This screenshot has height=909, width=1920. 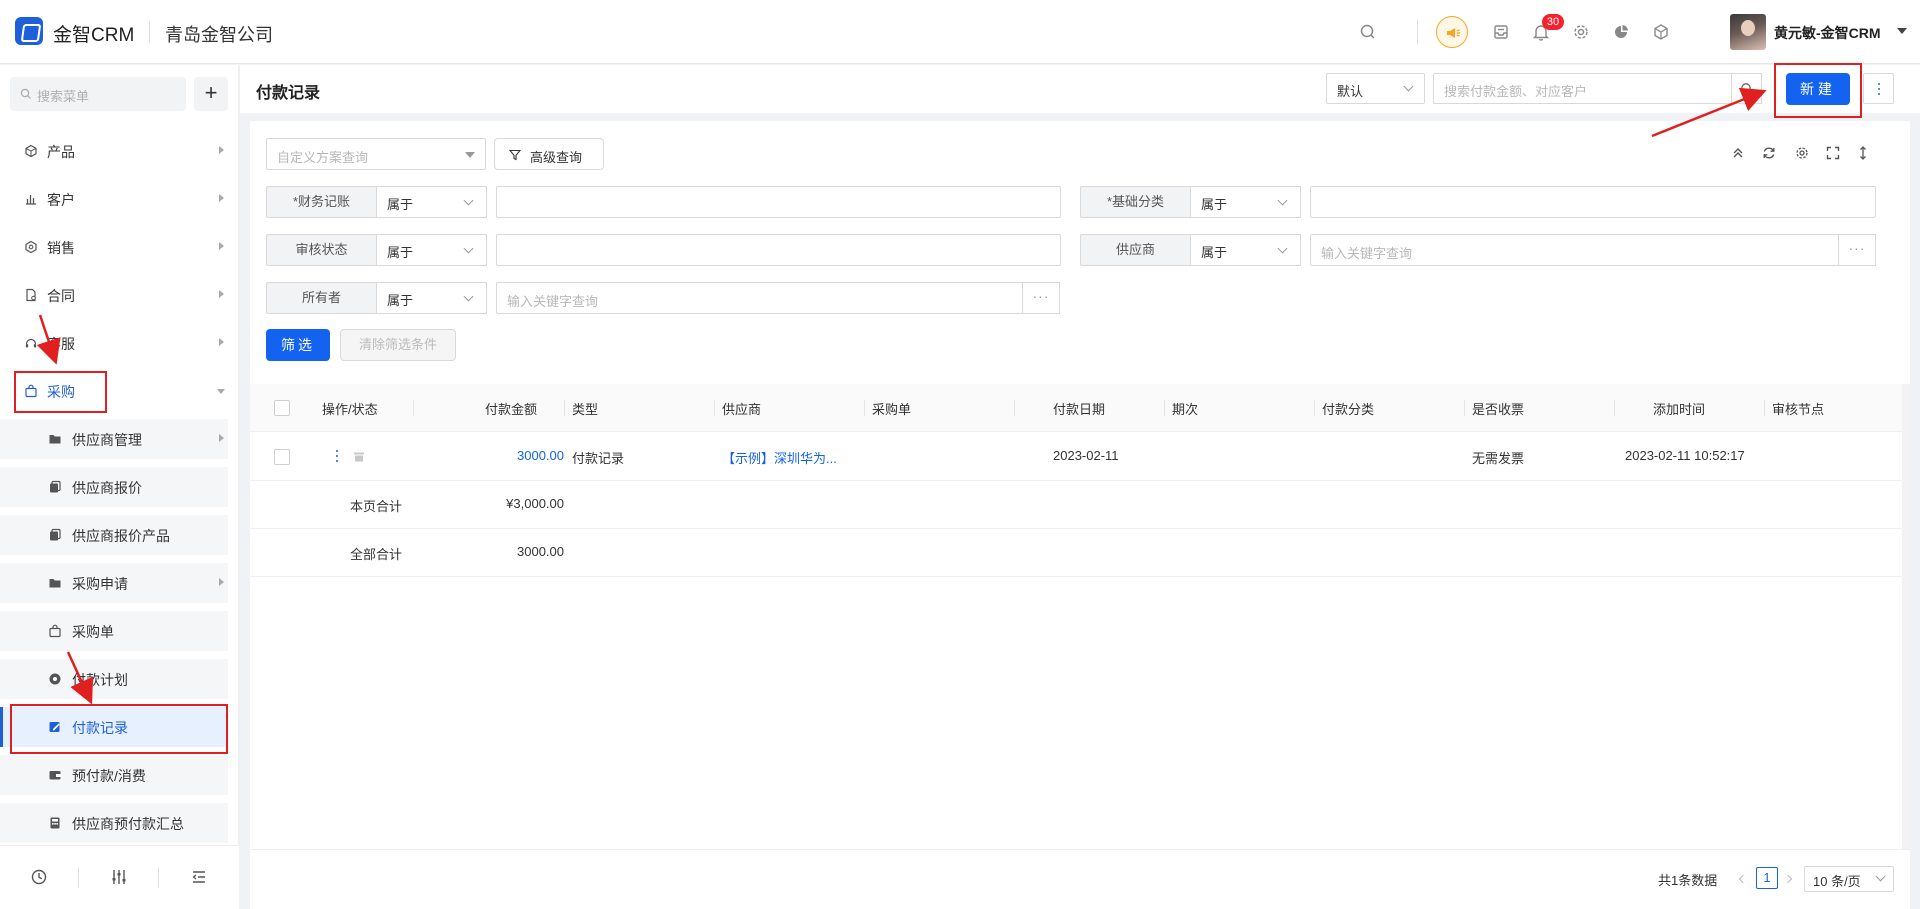 What do you see at coordinates (114, 775) in the screenshot?
I see `sidebar-subitem-prepayment: 预付款/消费` at bounding box center [114, 775].